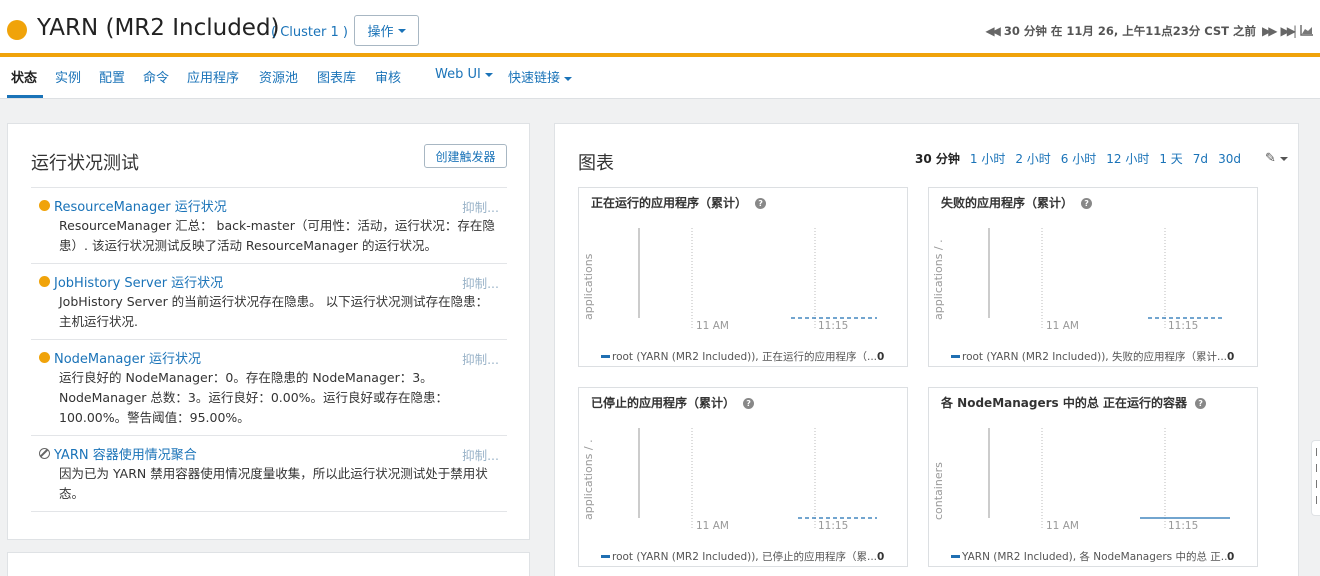  I want to click on health-test-link: JobHistory Server 运行状况, so click(138, 281).